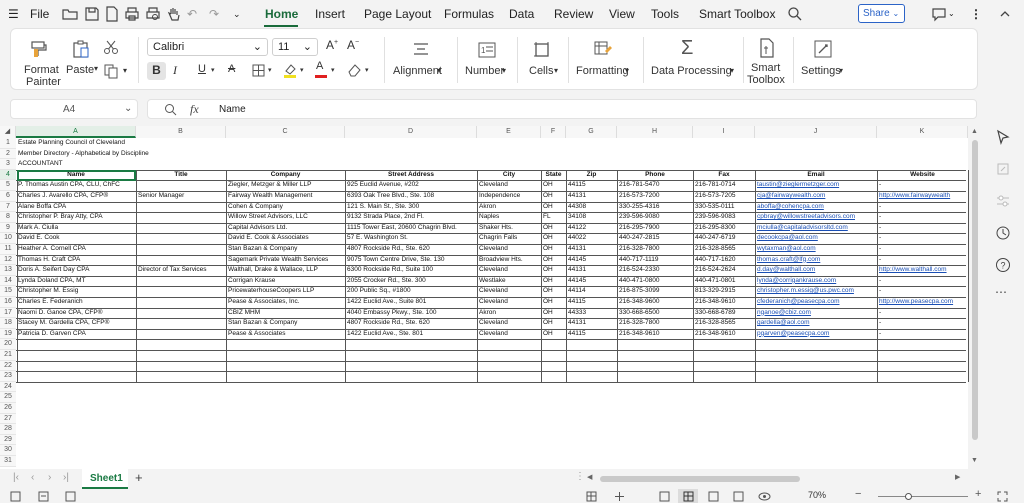 This screenshot has height=503, width=1024. What do you see at coordinates (285, 196) in the screenshot?
I see `table-cell: Fairway Wealth Management` at bounding box center [285, 196].